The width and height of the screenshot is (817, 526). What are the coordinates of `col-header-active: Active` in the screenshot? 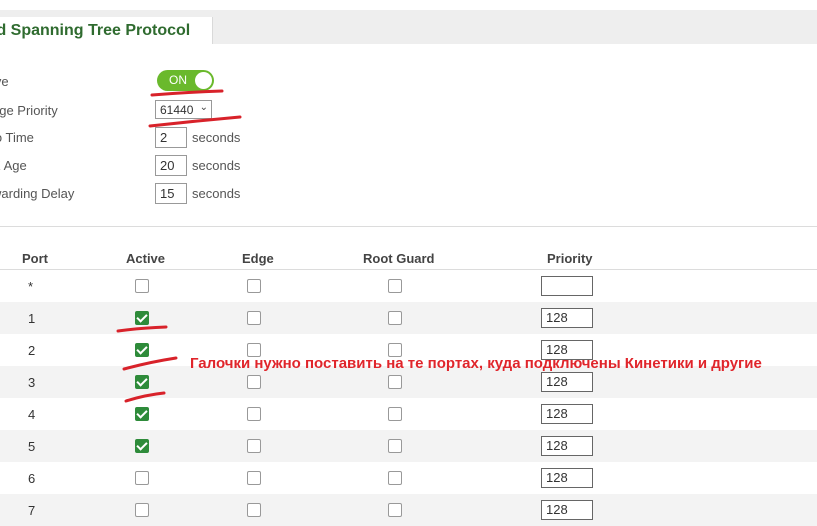 It's located at (146, 258).